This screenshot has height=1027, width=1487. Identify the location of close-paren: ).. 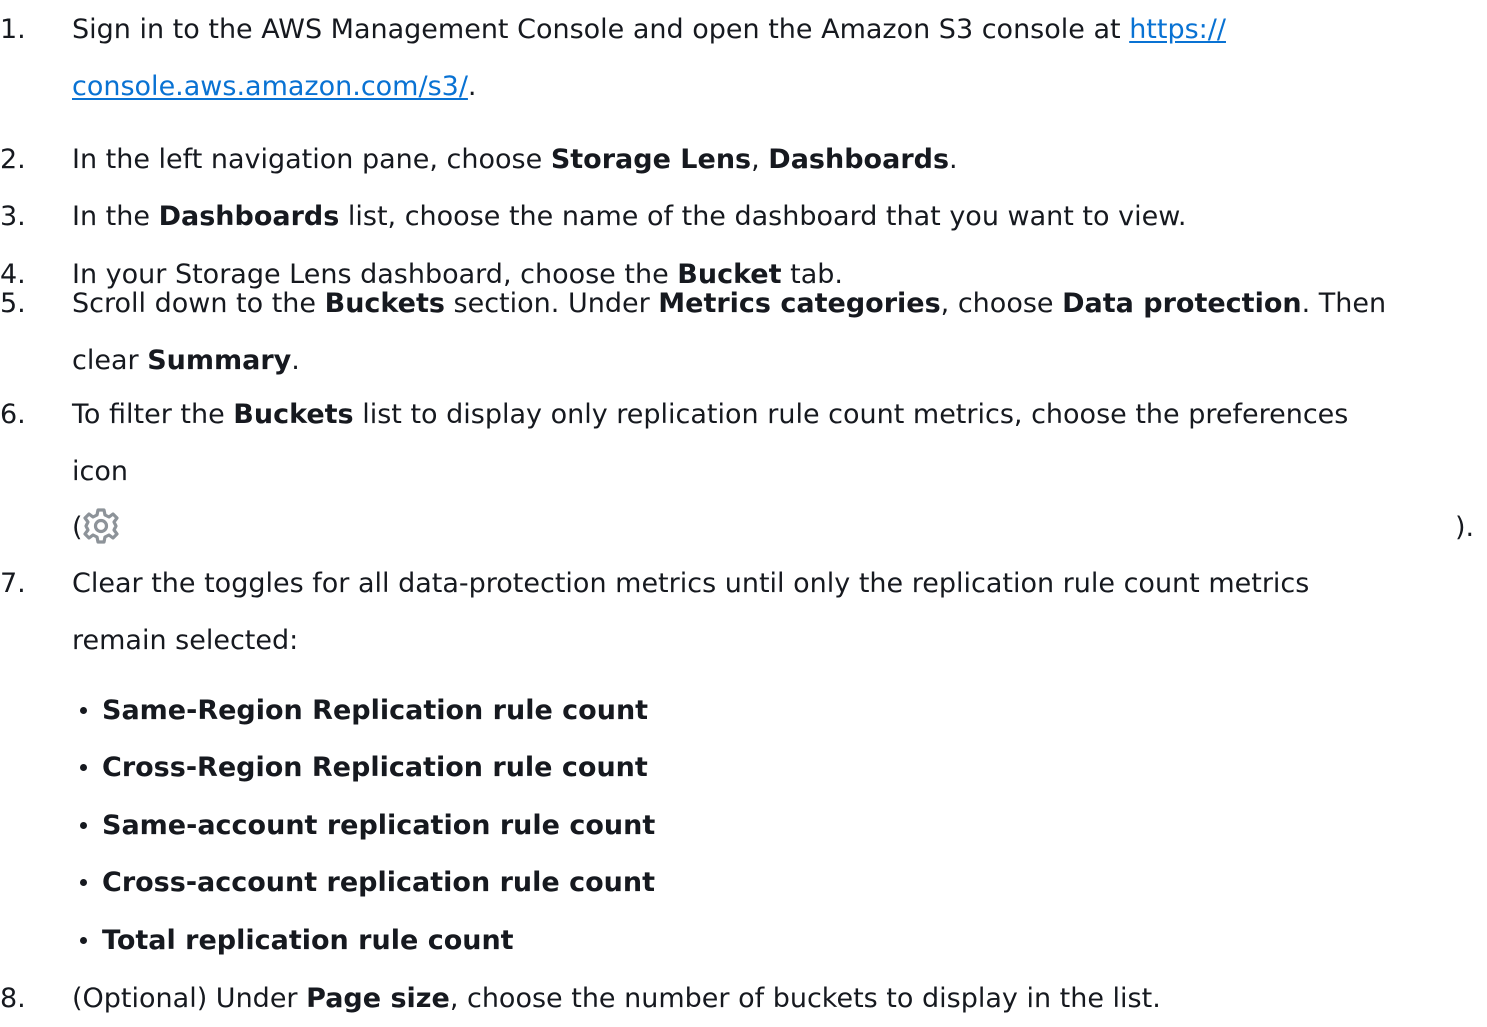
(1465, 527).